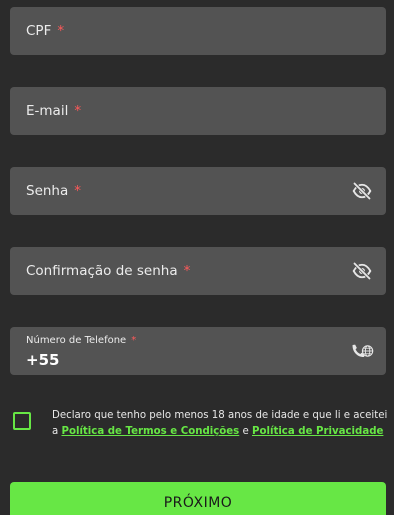 Image resolution: width=394 pixels, height=515 pixels. Describe the element at coordinates (22, 421) in the screenshot. I see `age-consent-checkbox` at that location.